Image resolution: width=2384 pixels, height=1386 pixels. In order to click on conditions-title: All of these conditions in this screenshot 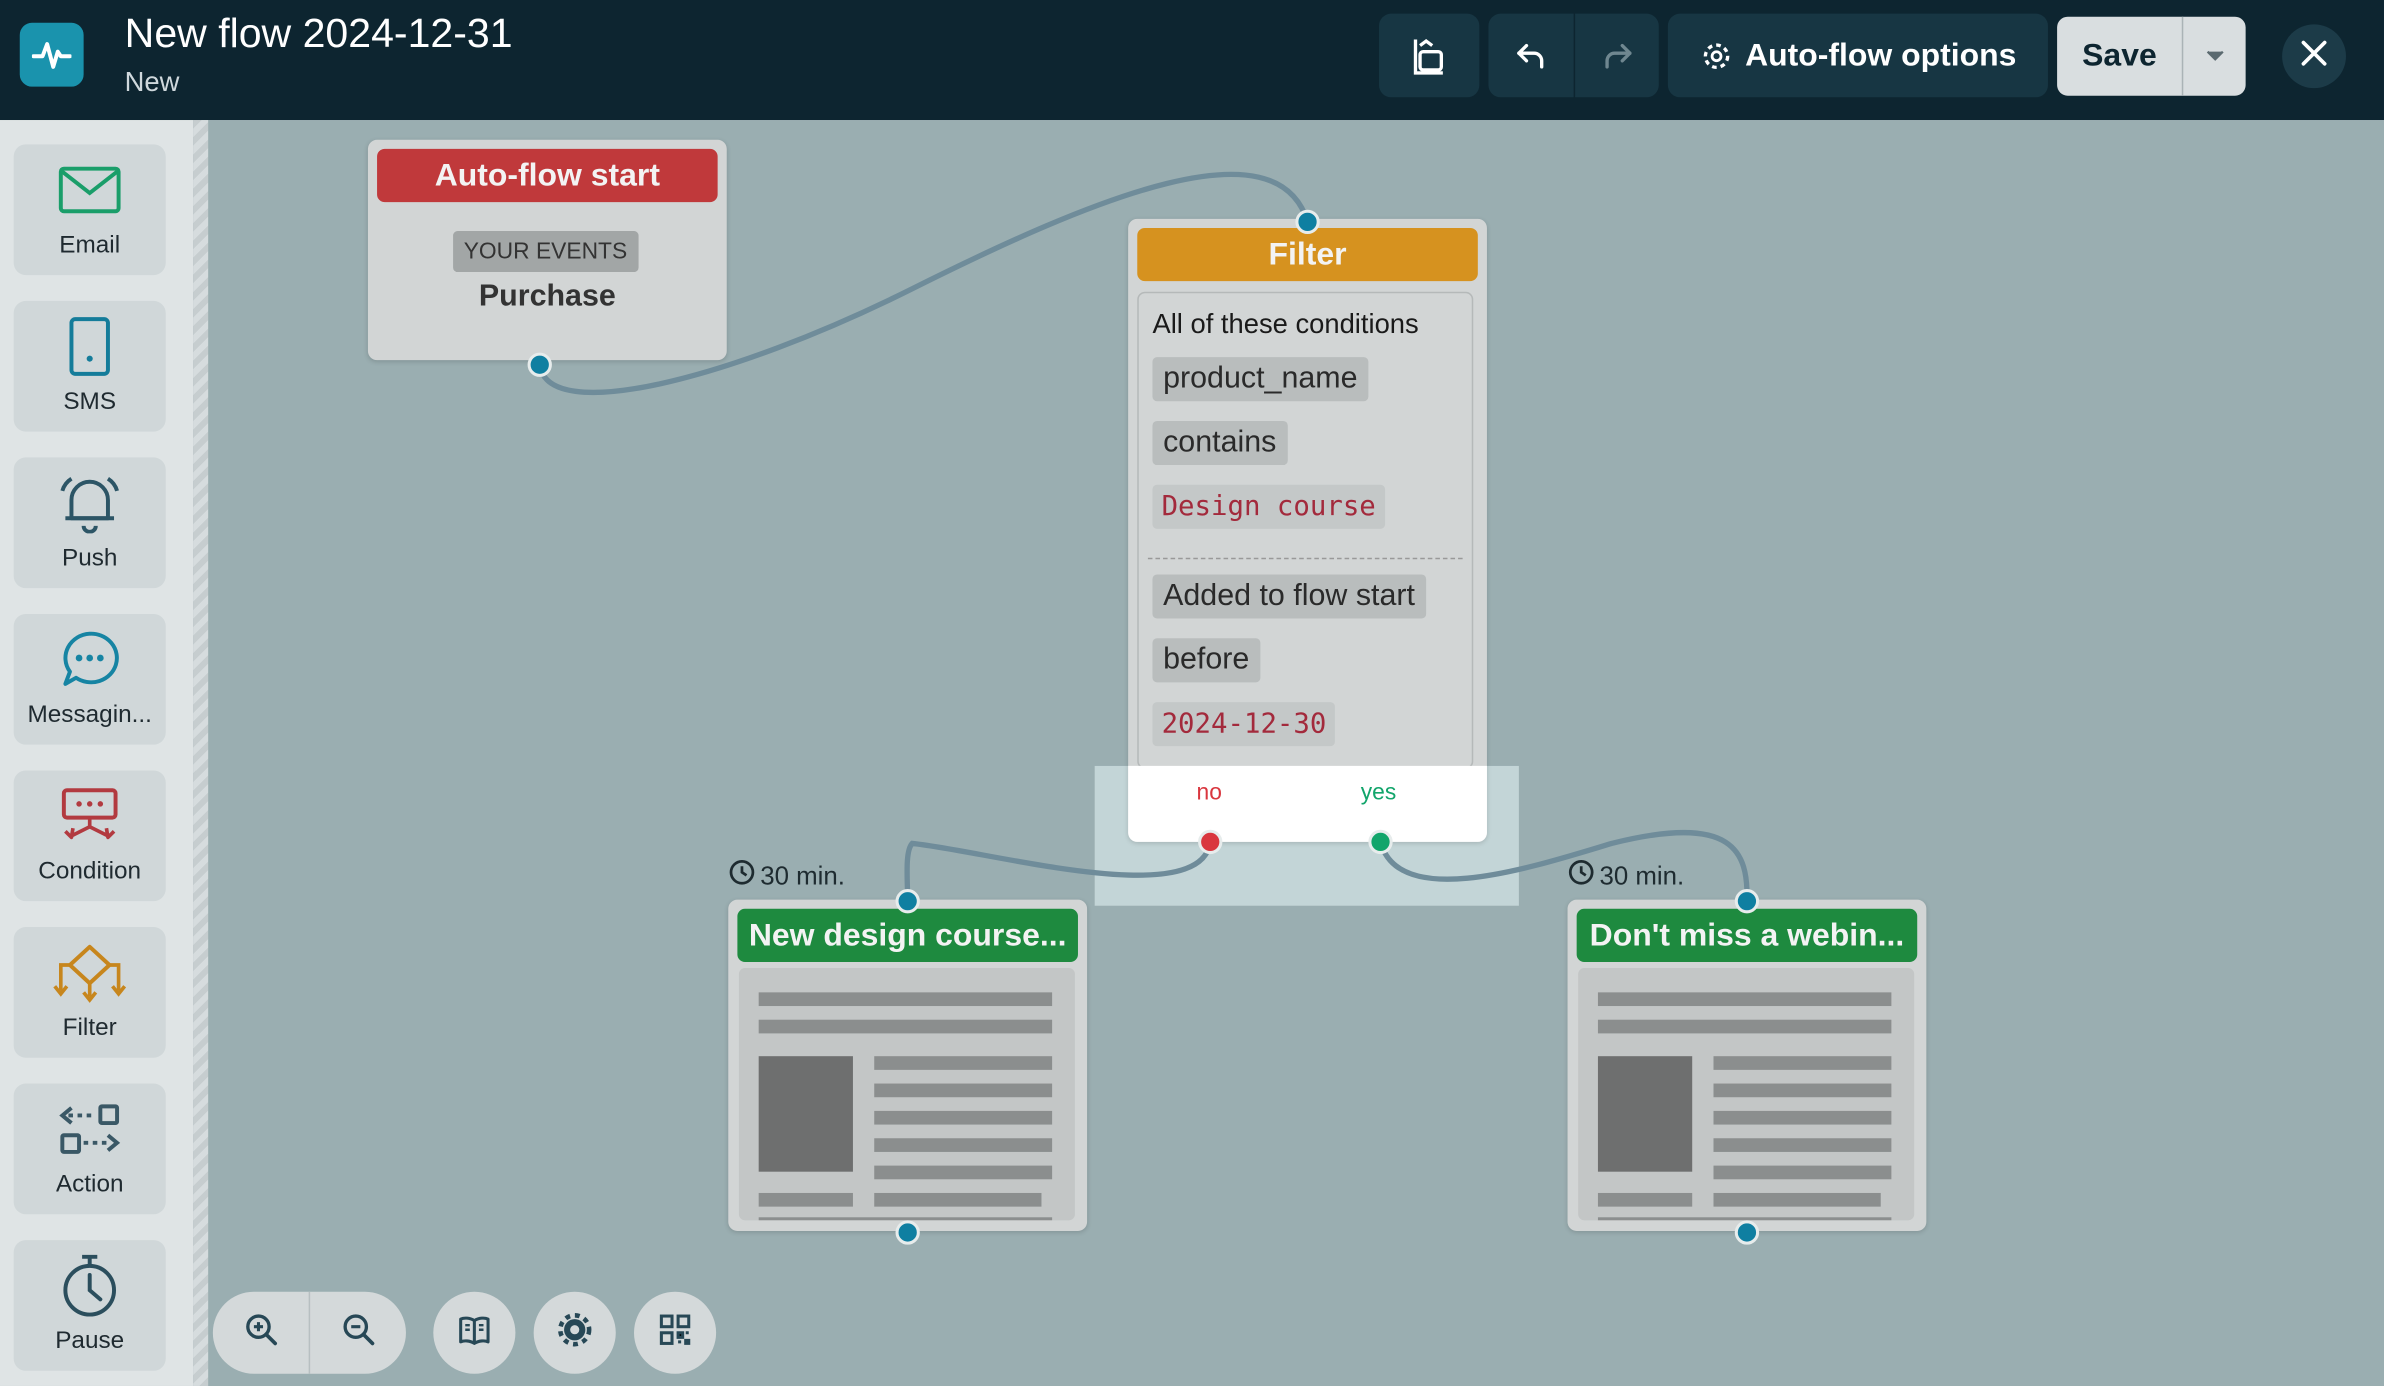, I will do `click(1285, 323)`.